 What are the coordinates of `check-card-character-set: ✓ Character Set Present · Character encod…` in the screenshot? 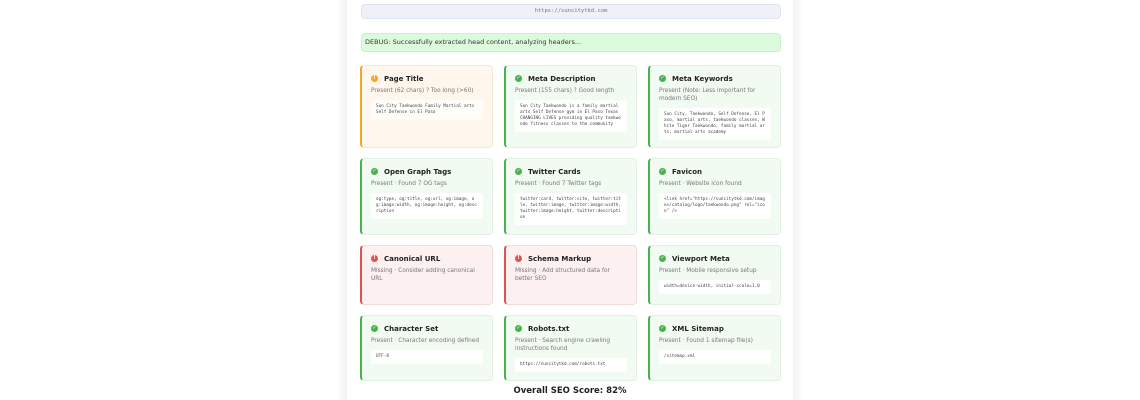 It's located at (426, 348).